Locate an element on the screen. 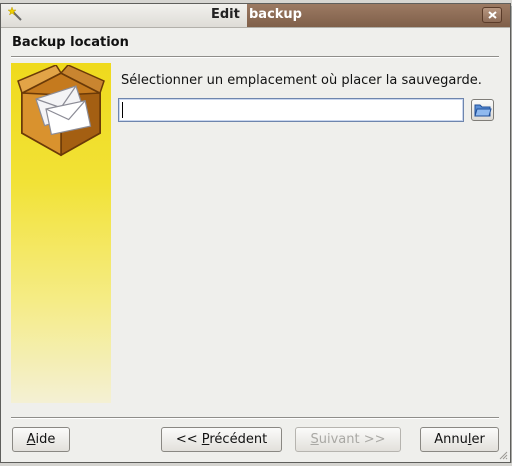  close-icon is located at coordinates (492, 15).